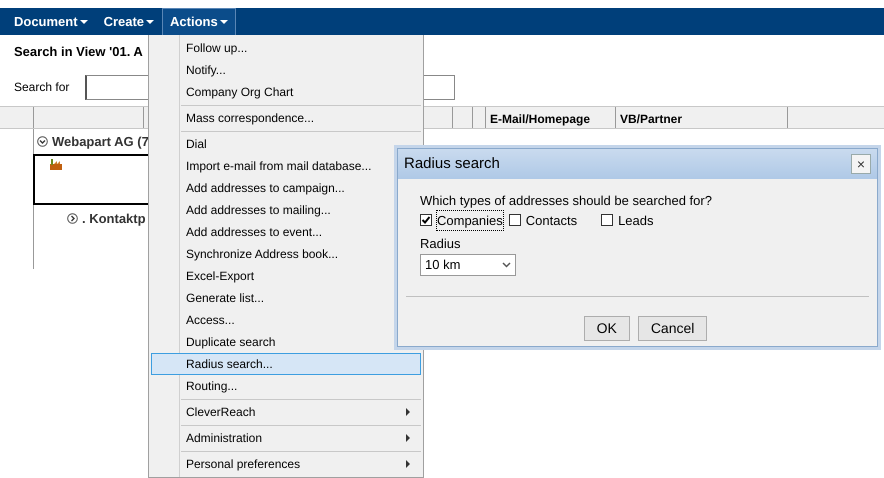 Image resolution: width=884 pixels, height=478 pixels. Describe the element at coordinates (114, 218) in the screenshot. I see `tree-node-label: . Kontaktp` at that location.